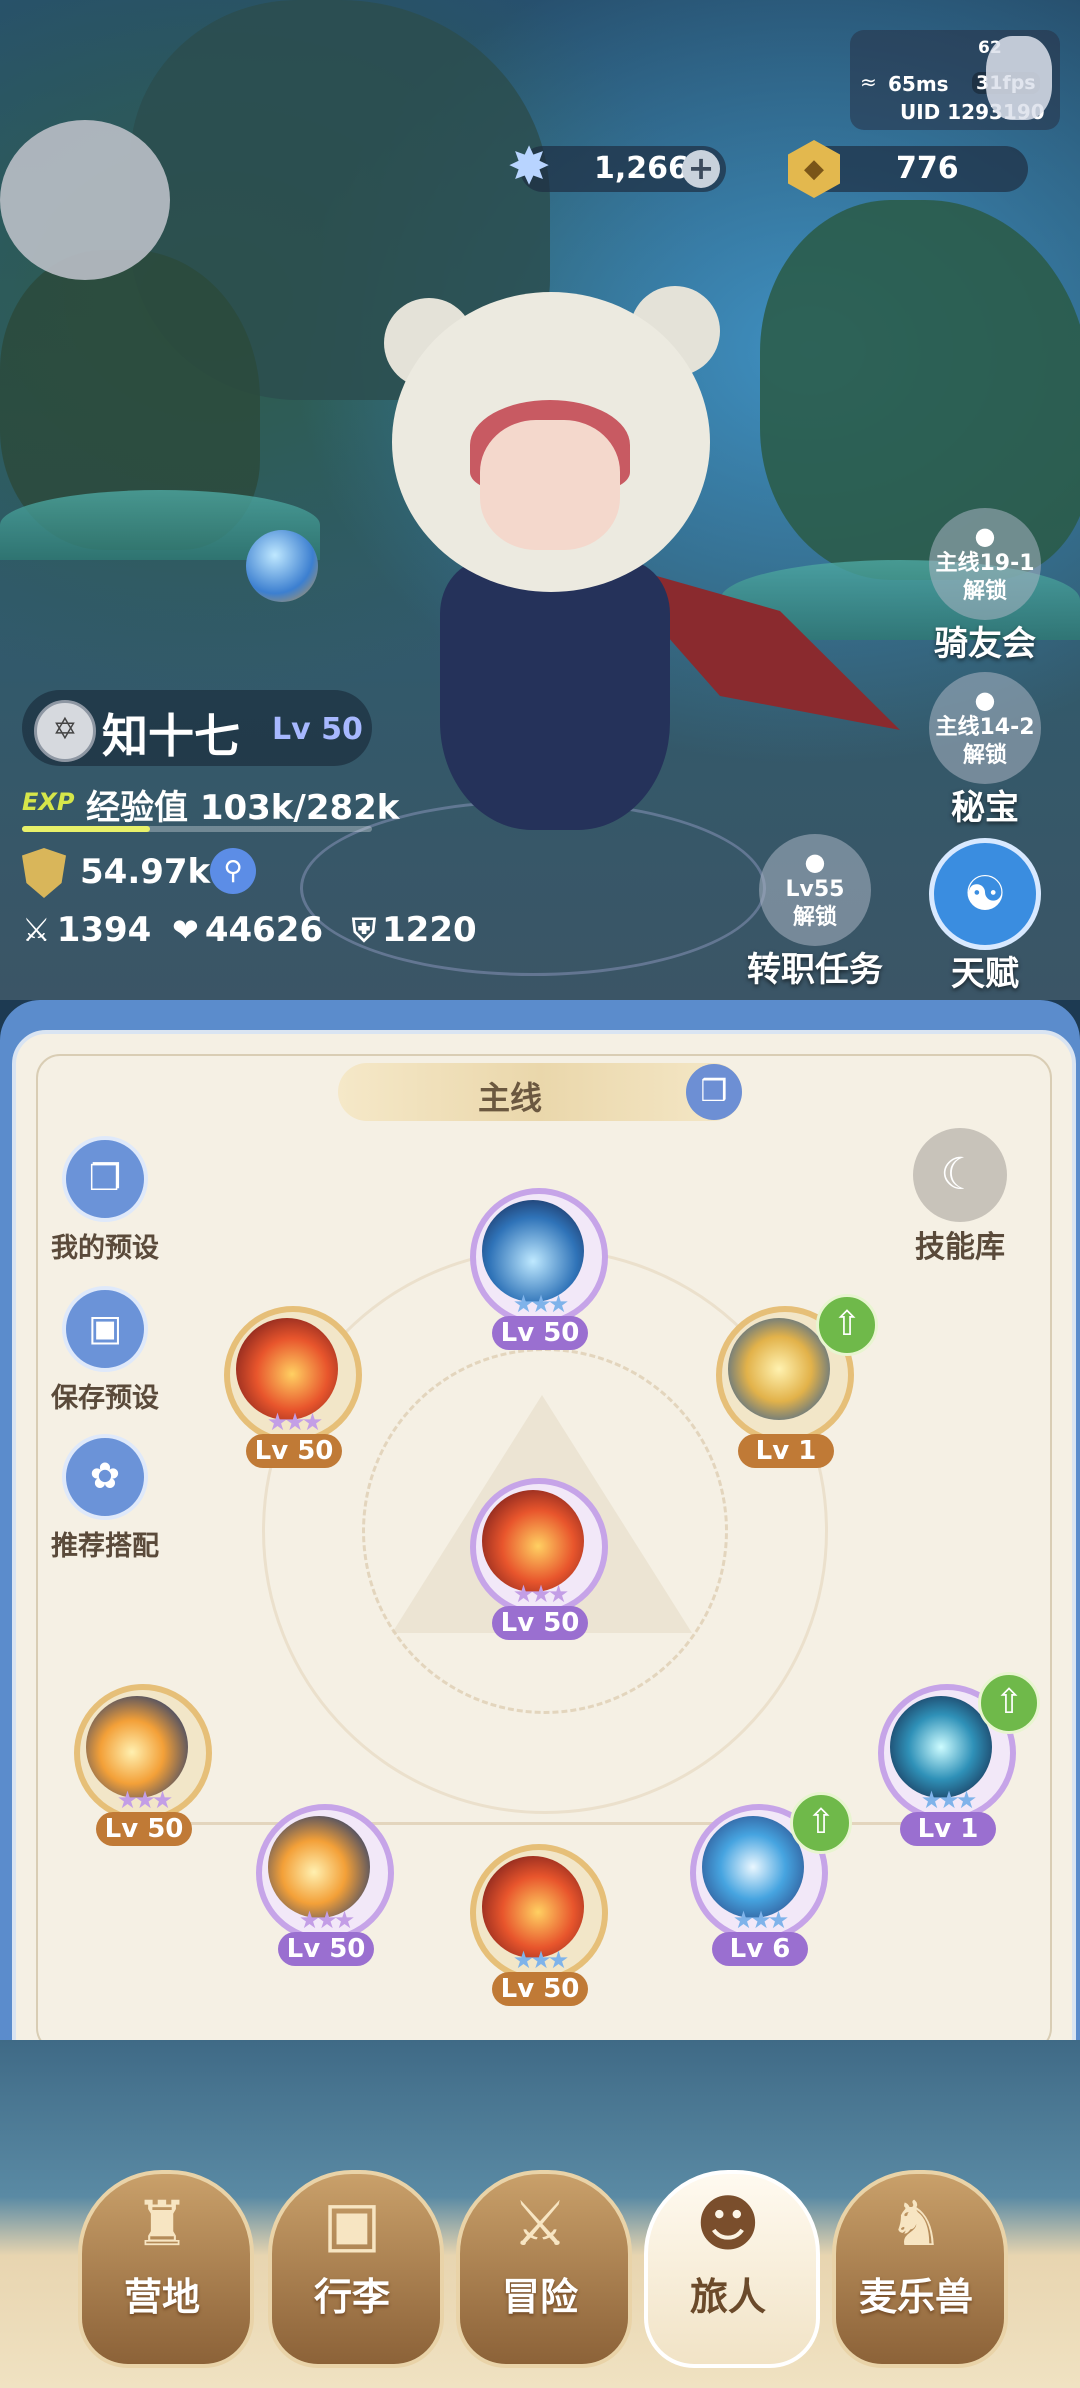  What do you see at coordinates (65, 731) in the screenshot?
I see `player-emblem-icon: ✡` at bounding box center [65, 731].